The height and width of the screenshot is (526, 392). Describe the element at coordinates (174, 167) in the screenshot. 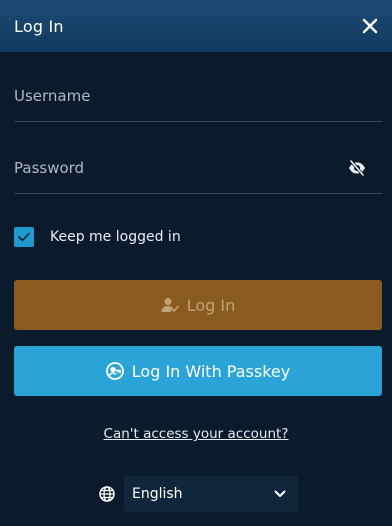

I see `password-input` at that location.